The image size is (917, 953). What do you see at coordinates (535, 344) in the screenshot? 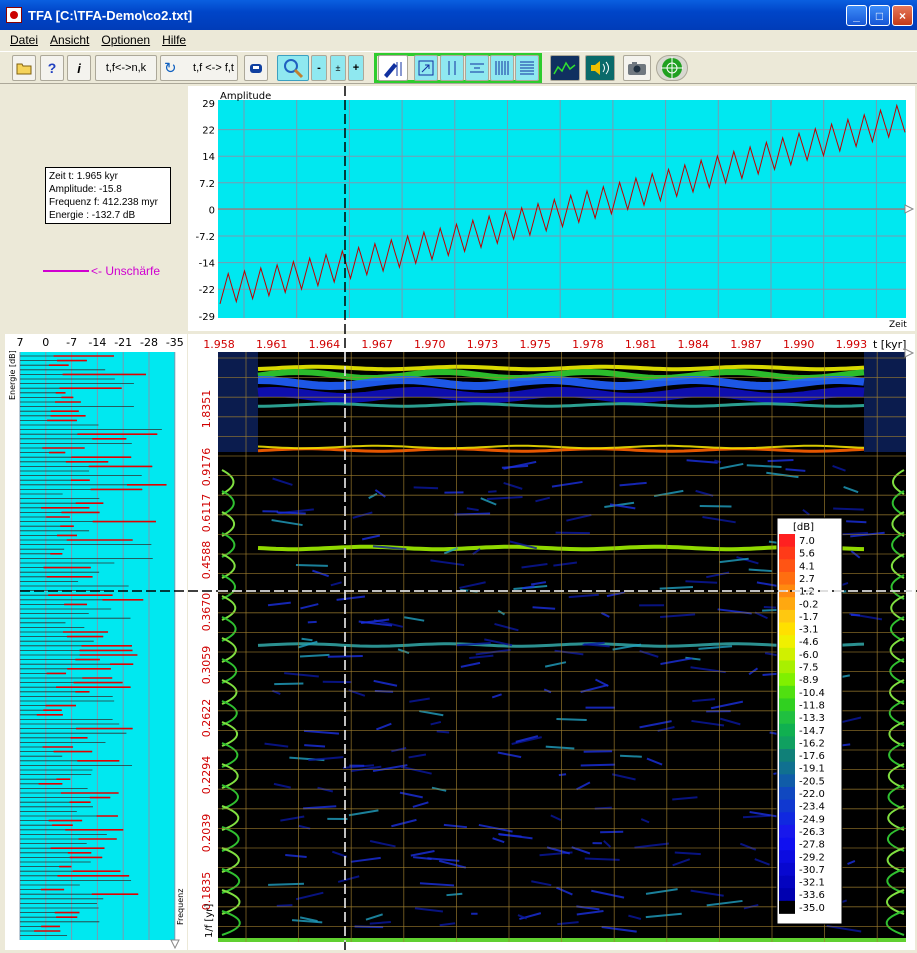
I see `spectrogram-ttick-label: 1.975` at bounding box center [535, 344].